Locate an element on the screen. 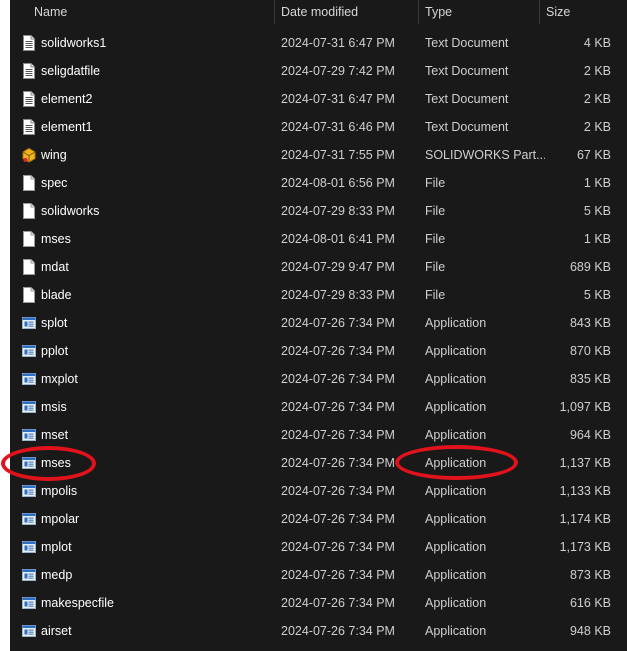 The height and width of the screenshot is (651, 627). file-row-medp-19: medp 2024-07-26 7:34 PM Application 873 KB is located at coordinates (318, 575).